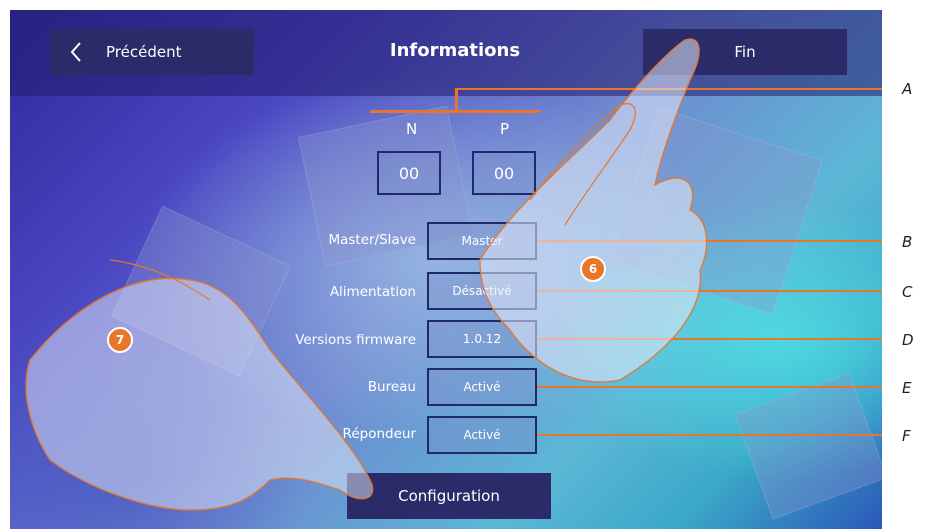 The height and width of the screenshot is (529, 934). What do you see at coordinates (907, 388) in the screenshot?
I see `callout-letter-e: E` at bounding box center [907, 388].